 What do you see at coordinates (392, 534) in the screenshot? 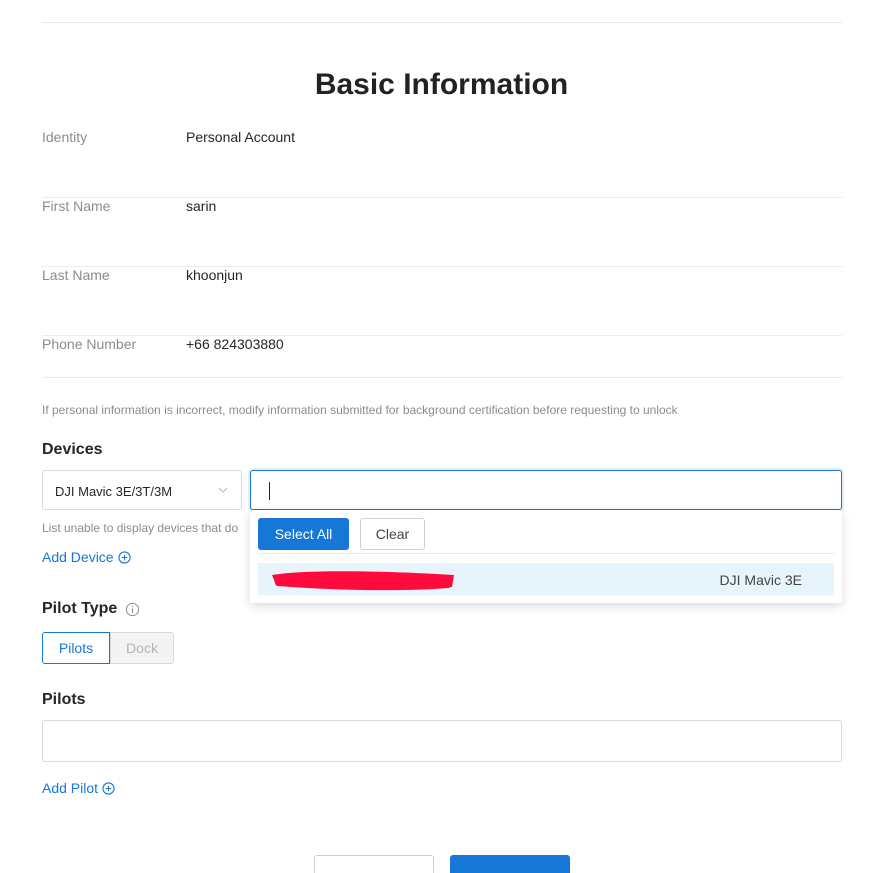
I see `clear-button: Clear` at bounding box center [392, 534].